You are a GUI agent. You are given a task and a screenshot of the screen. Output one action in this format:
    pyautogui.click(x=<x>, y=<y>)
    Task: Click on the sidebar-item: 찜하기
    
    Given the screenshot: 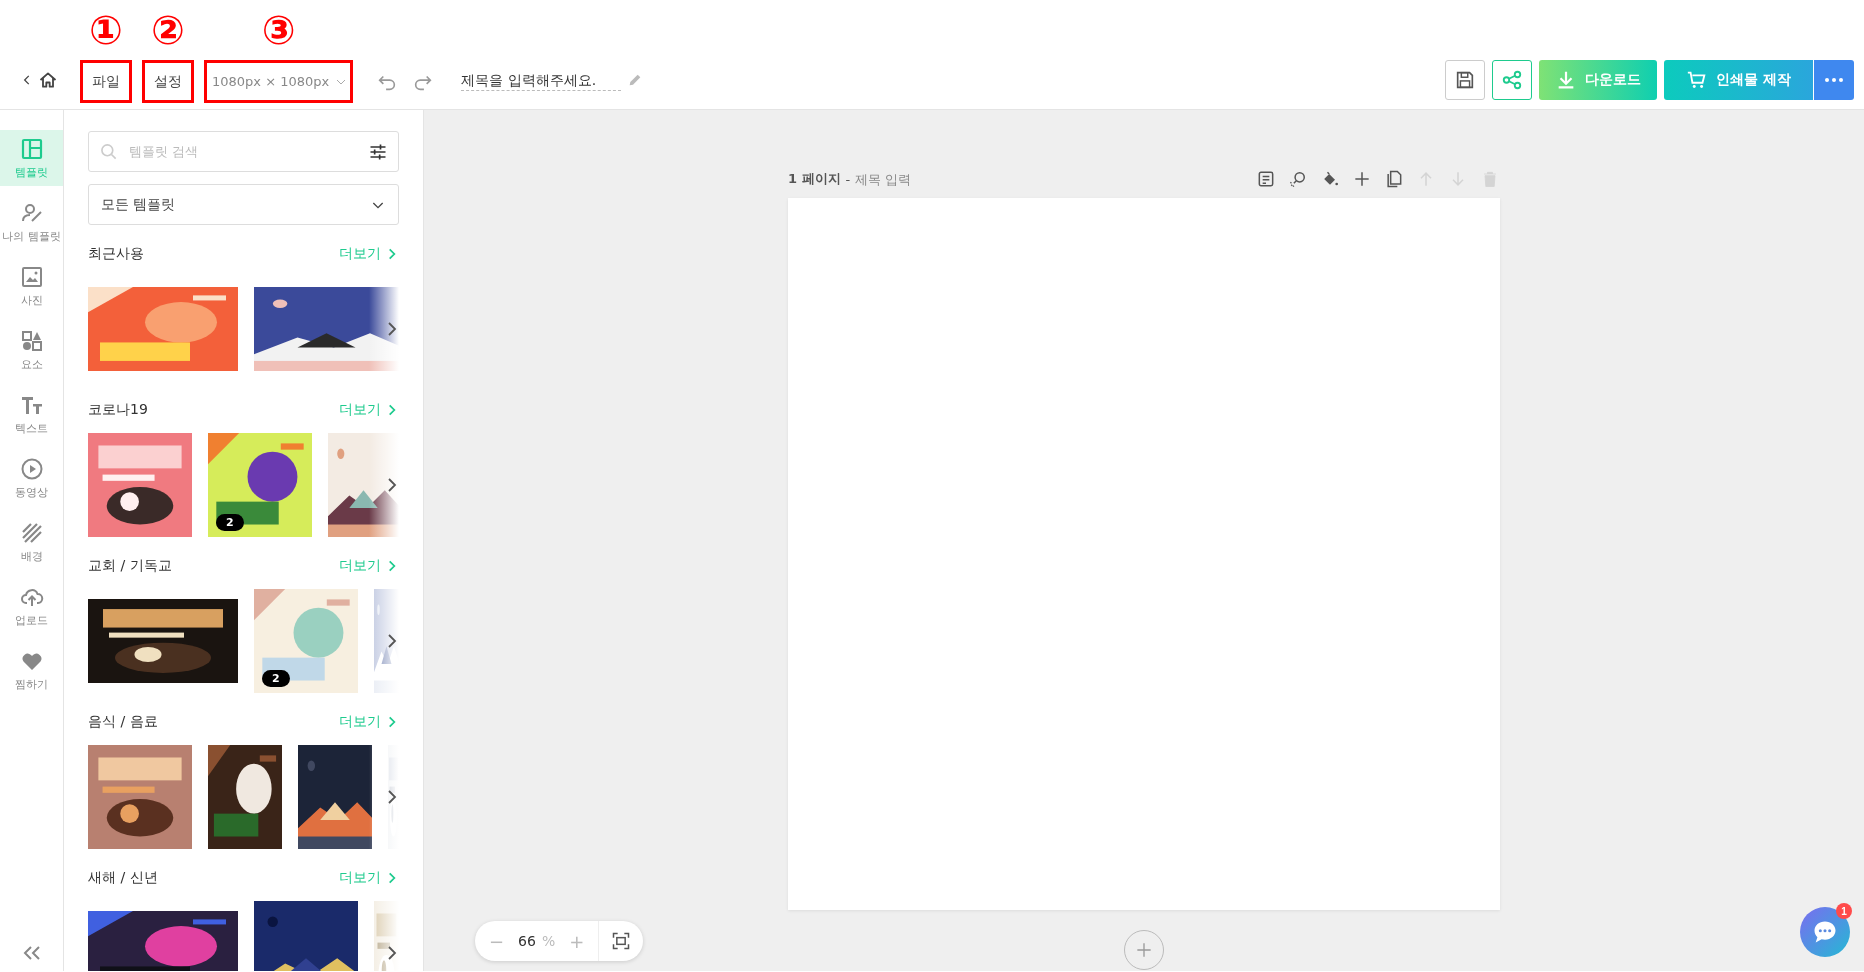 What is the action you would take?
    pyautogui.click(x=31, y=670)
    